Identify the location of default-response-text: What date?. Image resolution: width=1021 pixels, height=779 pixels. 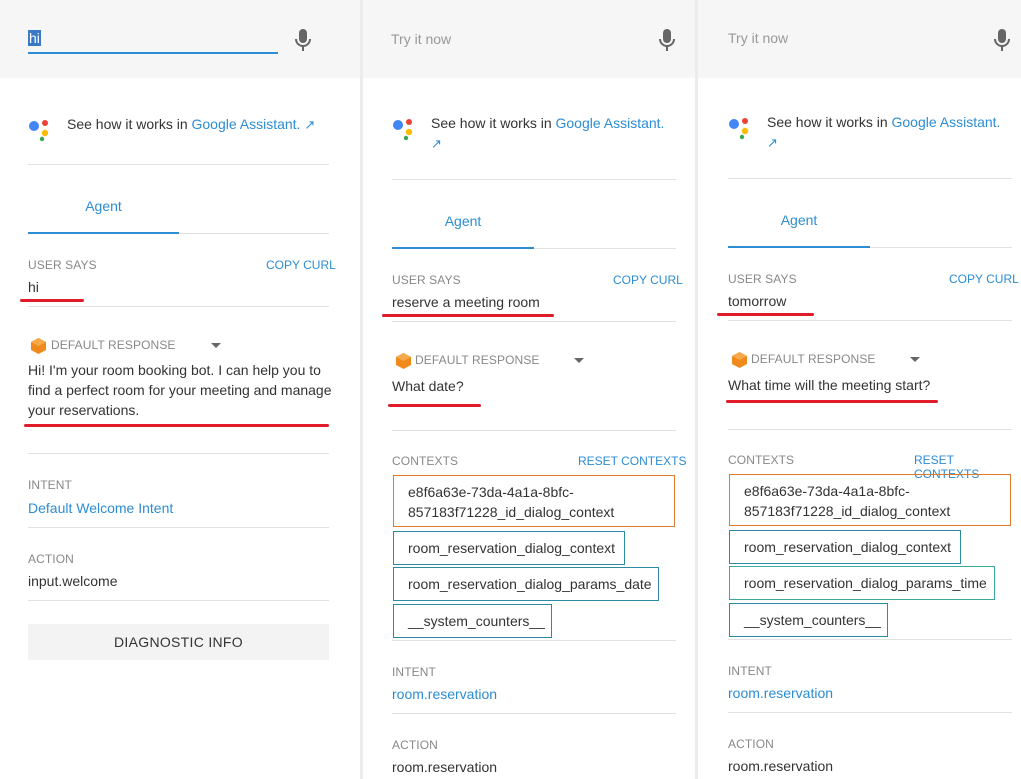
(428, 386).